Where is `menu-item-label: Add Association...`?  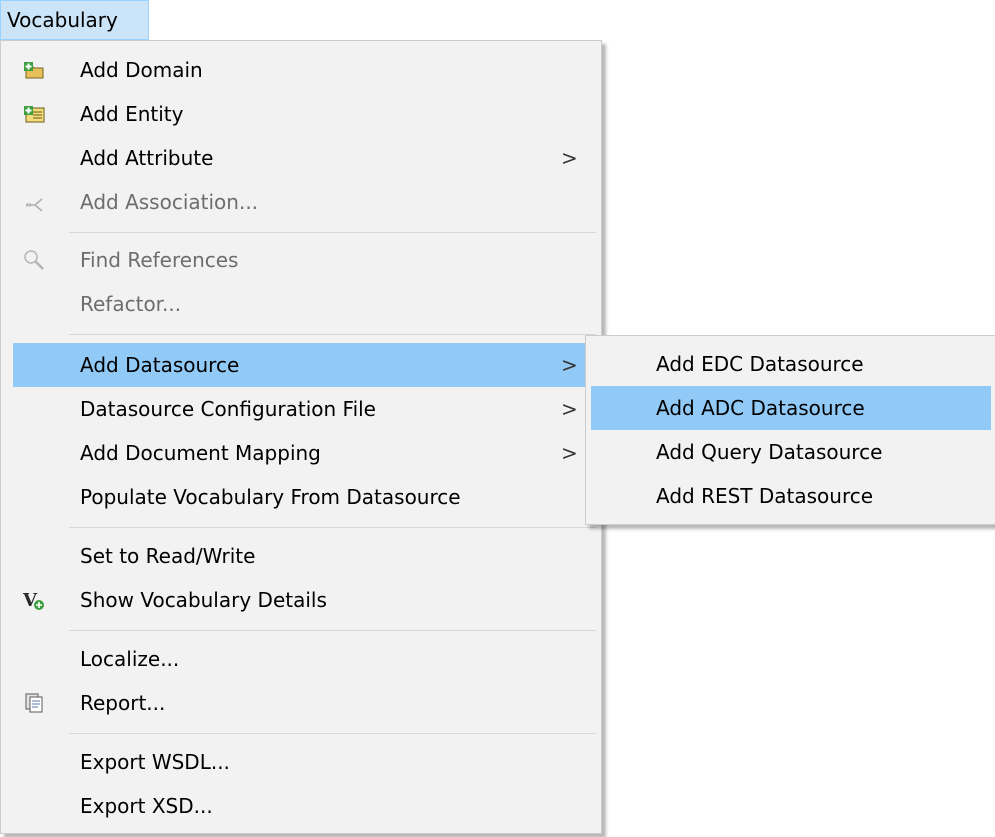
menu-item-label: Add Association... is located at coordinates (169, 202).